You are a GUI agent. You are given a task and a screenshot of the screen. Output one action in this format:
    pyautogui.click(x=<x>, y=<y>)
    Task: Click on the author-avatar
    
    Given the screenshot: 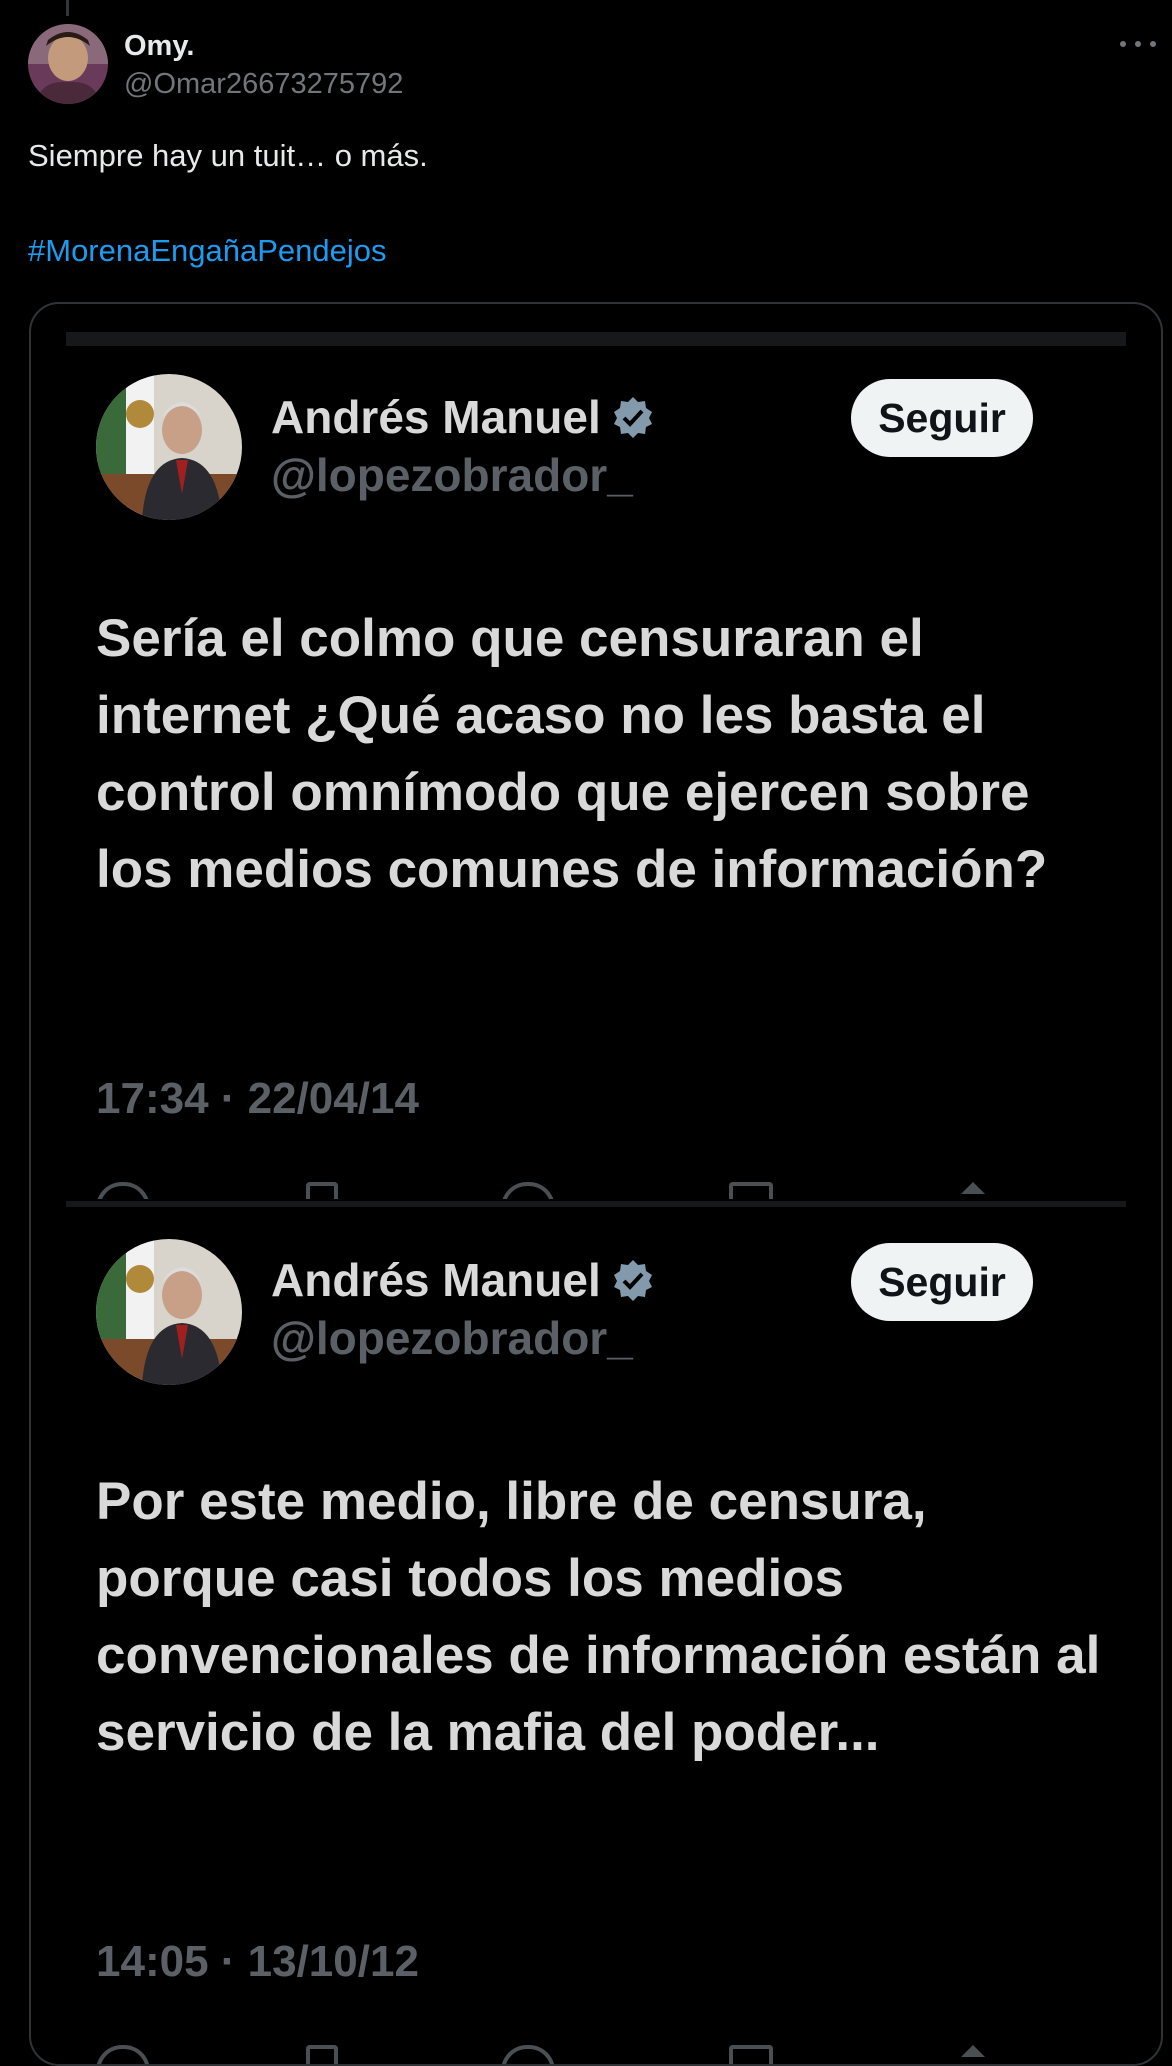 What is the action you would take?
    pyautogui.click(x=68, y=64)
    